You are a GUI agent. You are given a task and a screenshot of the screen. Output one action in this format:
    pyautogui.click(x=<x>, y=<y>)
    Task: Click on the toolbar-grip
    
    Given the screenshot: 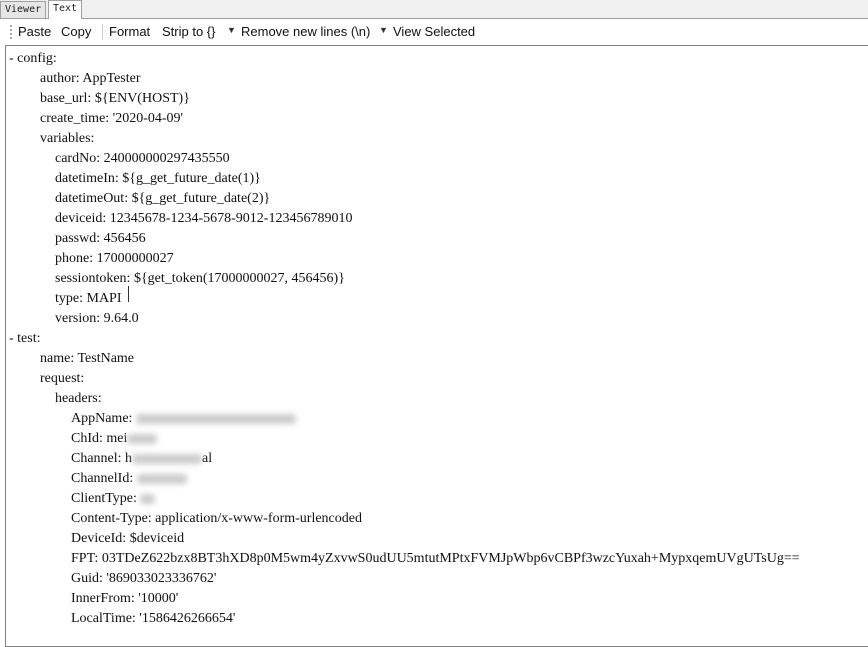 What is the action you would take?
    pyautogui.click(x=12, y=32)
    